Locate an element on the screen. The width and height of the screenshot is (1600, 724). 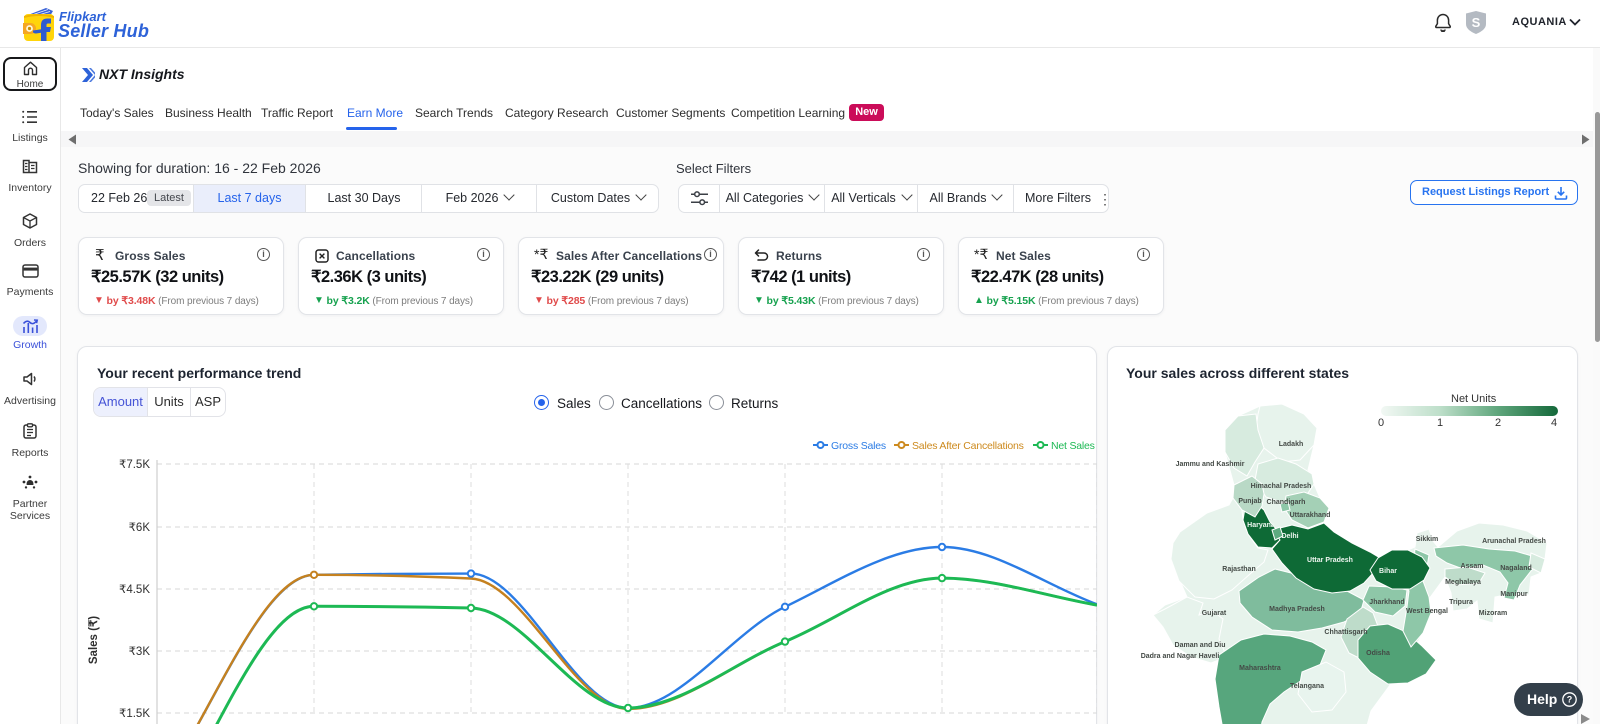
svg-text: Tripura is located at coordinates (1461, 602).